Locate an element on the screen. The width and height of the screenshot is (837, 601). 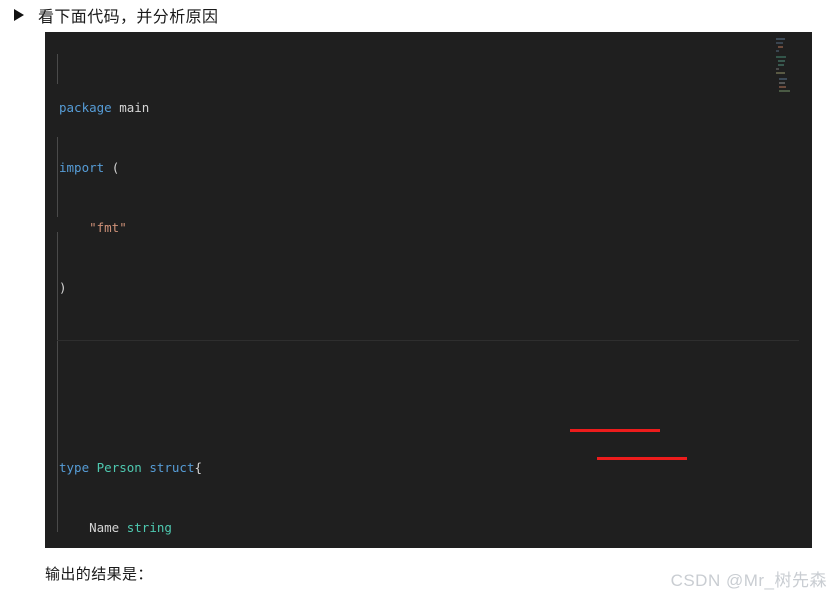
output-caption: 输出的结果是： is located at coordinates (99, 575).